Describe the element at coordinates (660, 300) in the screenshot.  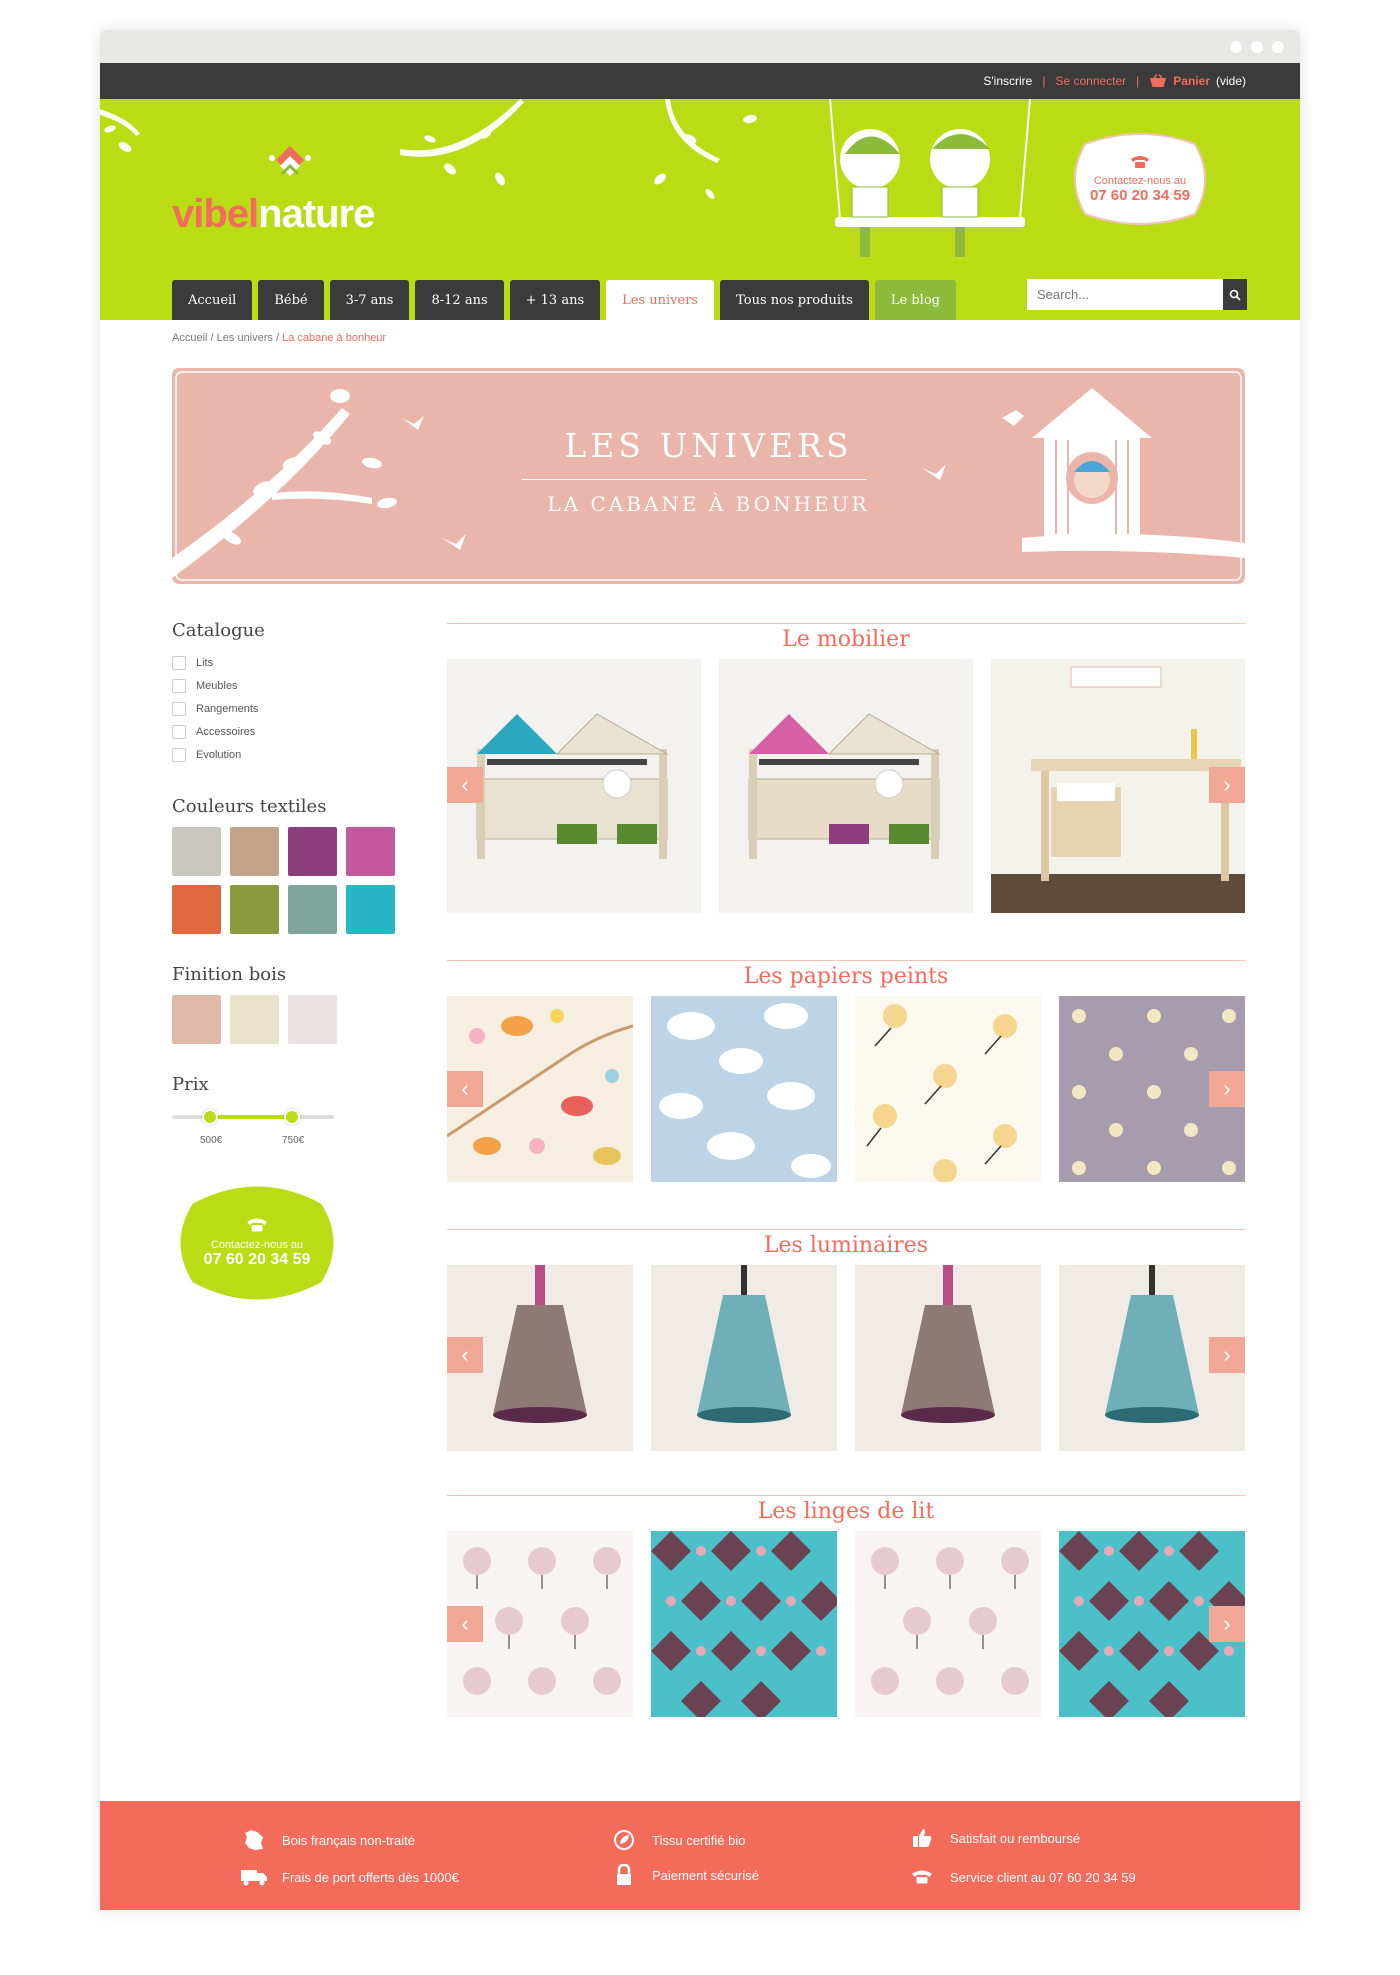
I see `nav-tab-univers: Les univers` at that location.